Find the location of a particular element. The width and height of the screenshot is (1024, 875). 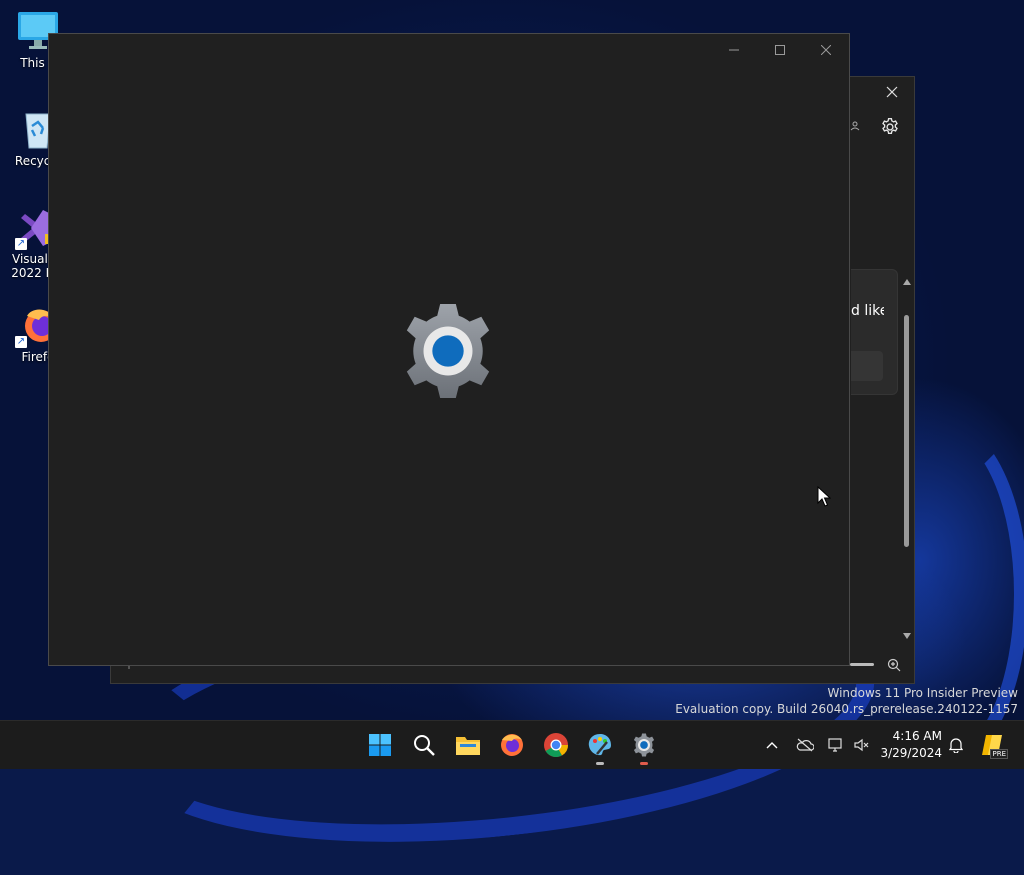

maximize-button is located at coordinates (780, 50).